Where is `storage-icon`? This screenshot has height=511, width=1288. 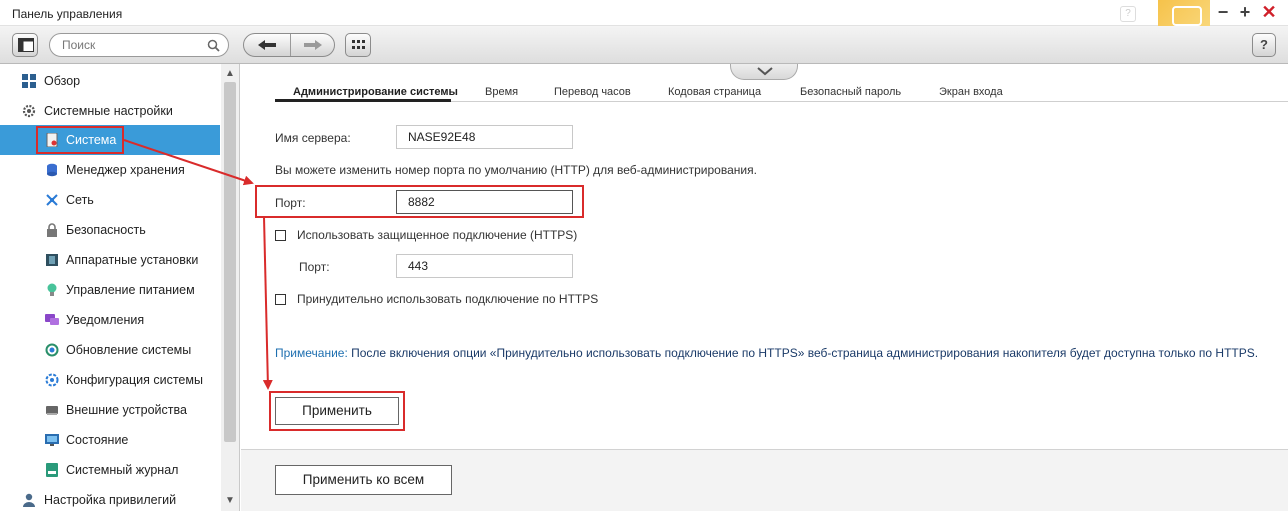 storage-icon is located at coordinates (52, 170).